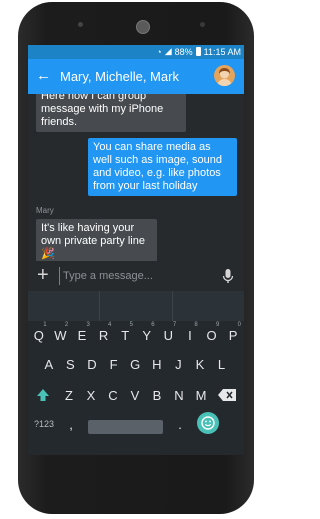 This screenshot has width=320, height=519. I want to click on keyboard-row-2: A S D F G H J K L, so click(141, 364).